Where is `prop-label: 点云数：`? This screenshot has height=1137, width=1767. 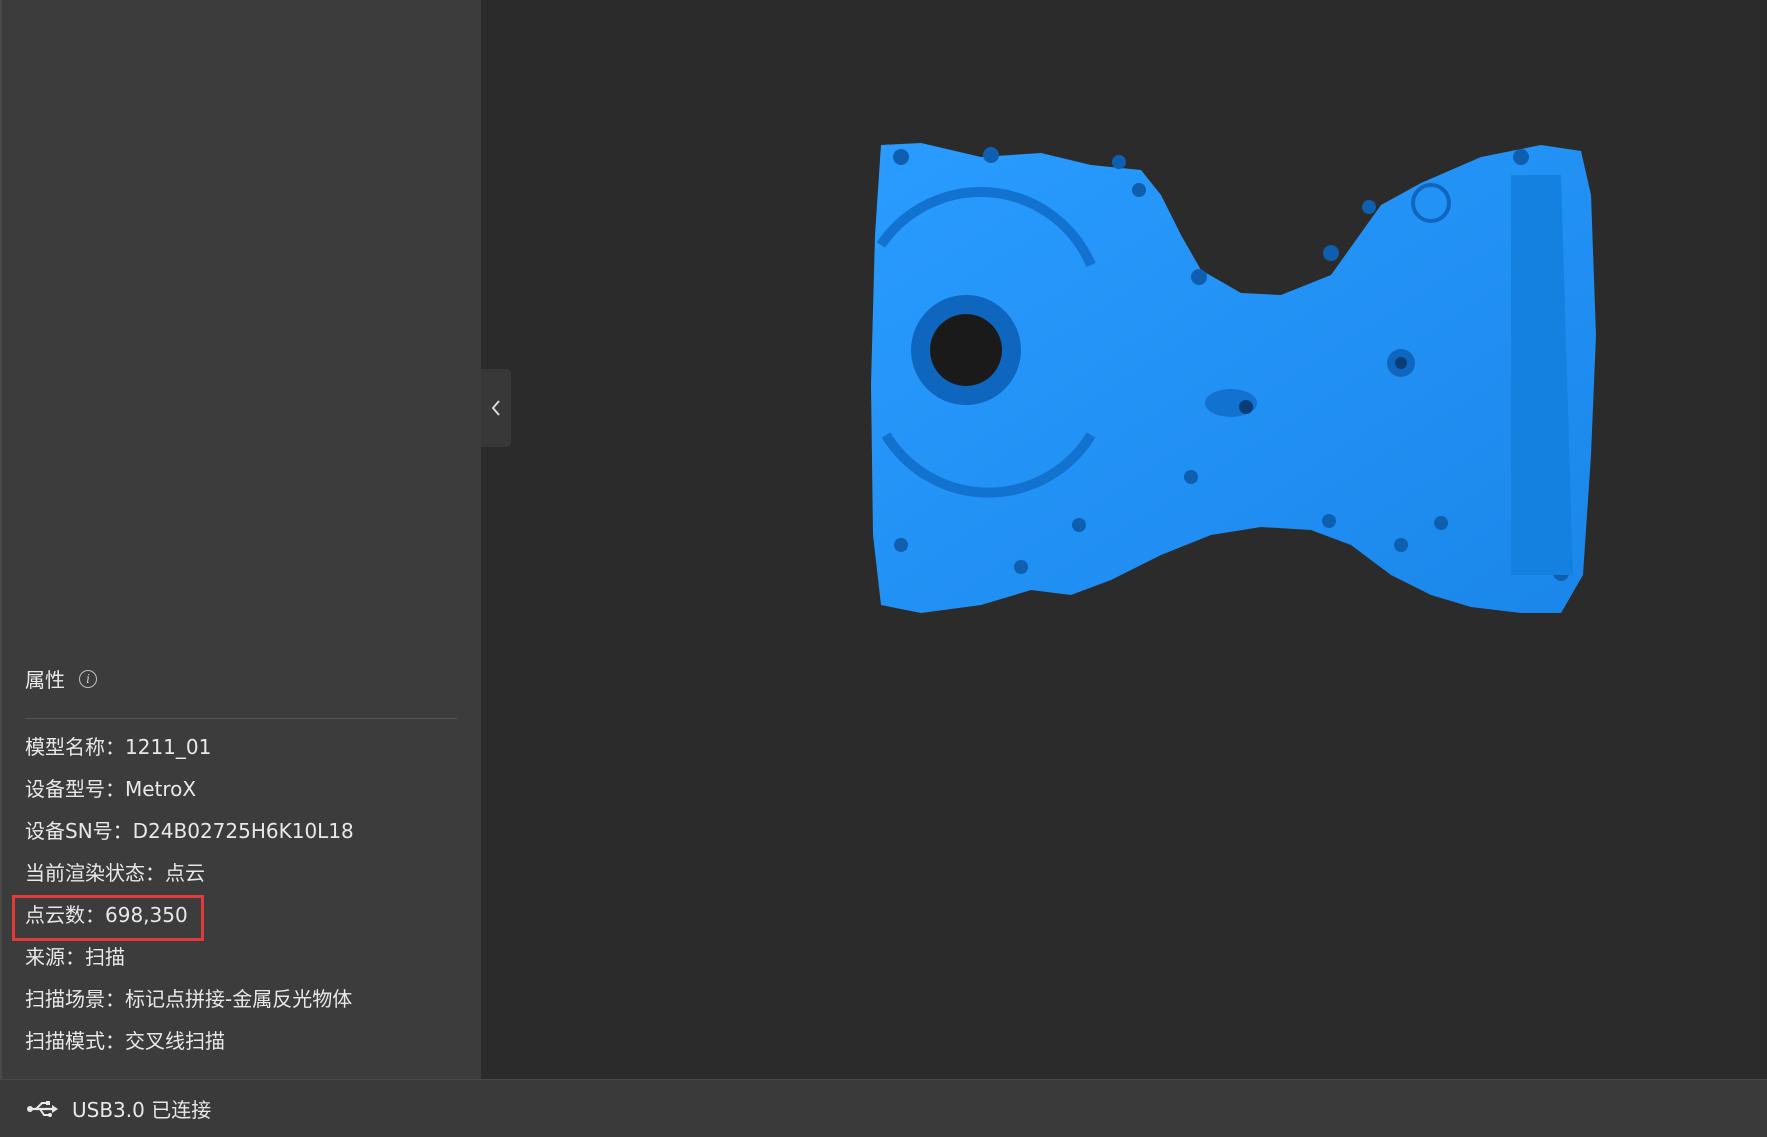 prop-label: 点云数： is located at coordinates (65, 915).